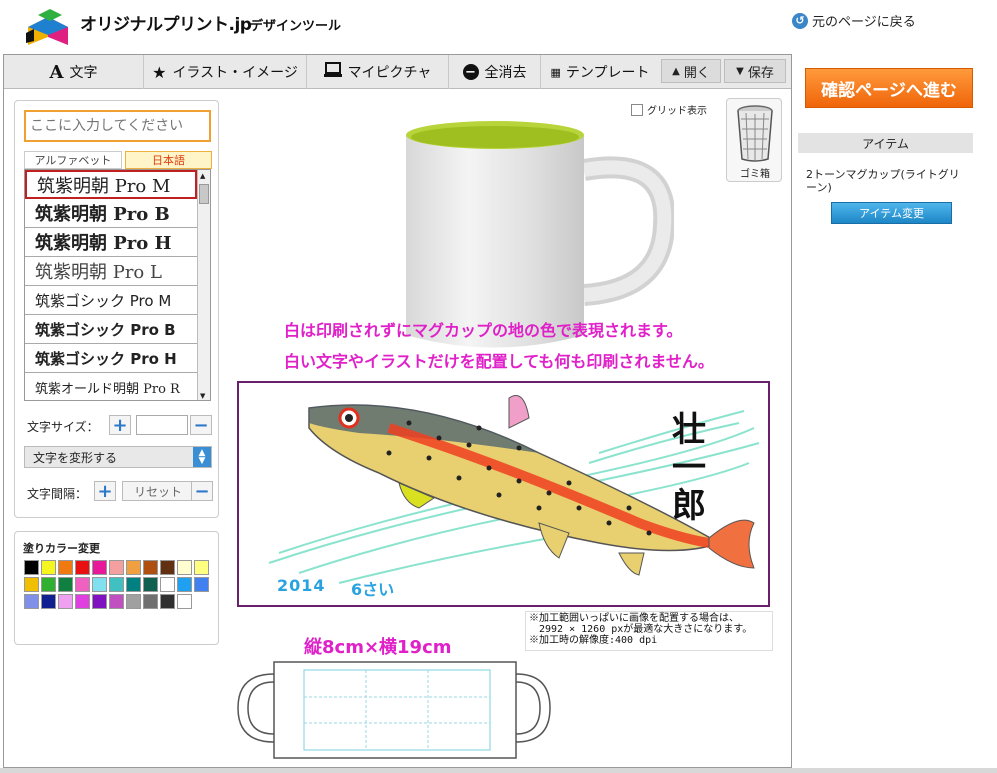 The height and width of the screenshot is (773, 997). Describe the element at coordinates (885, 143) in the screenshot. I see `item-section-header: アイテム` at that location.